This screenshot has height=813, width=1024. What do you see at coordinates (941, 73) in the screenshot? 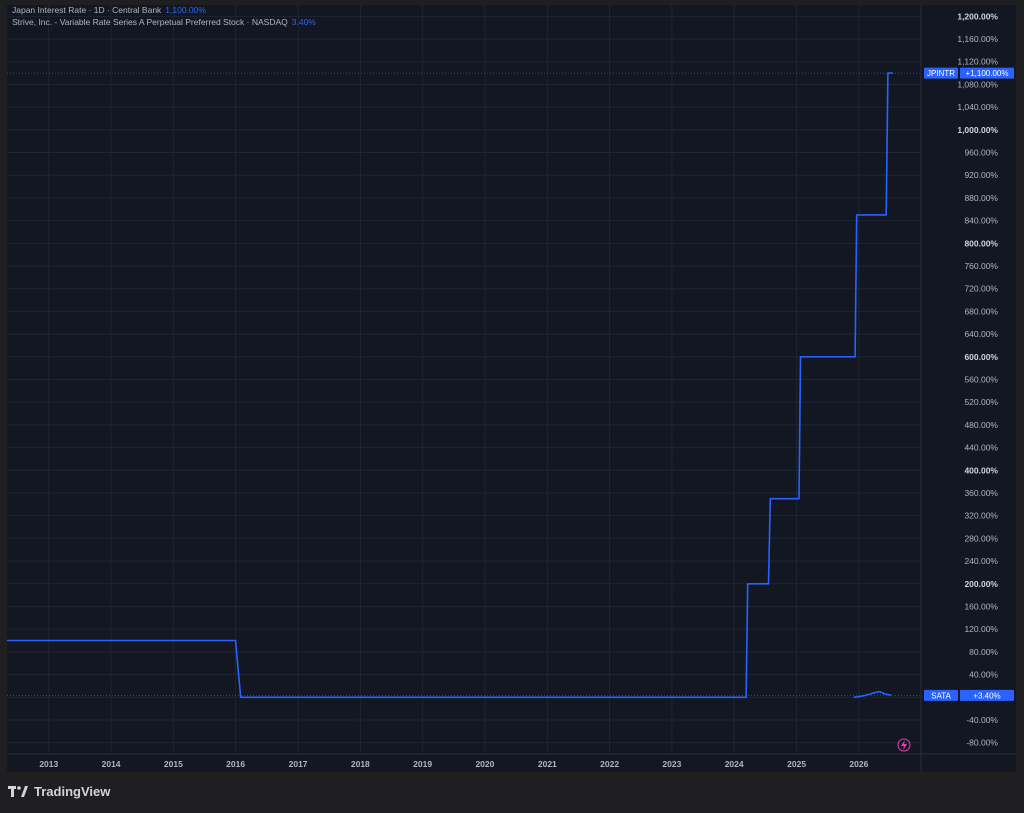
I see `series-badge-name-jpintr: JPINTR` at bounding box center [941, 73].